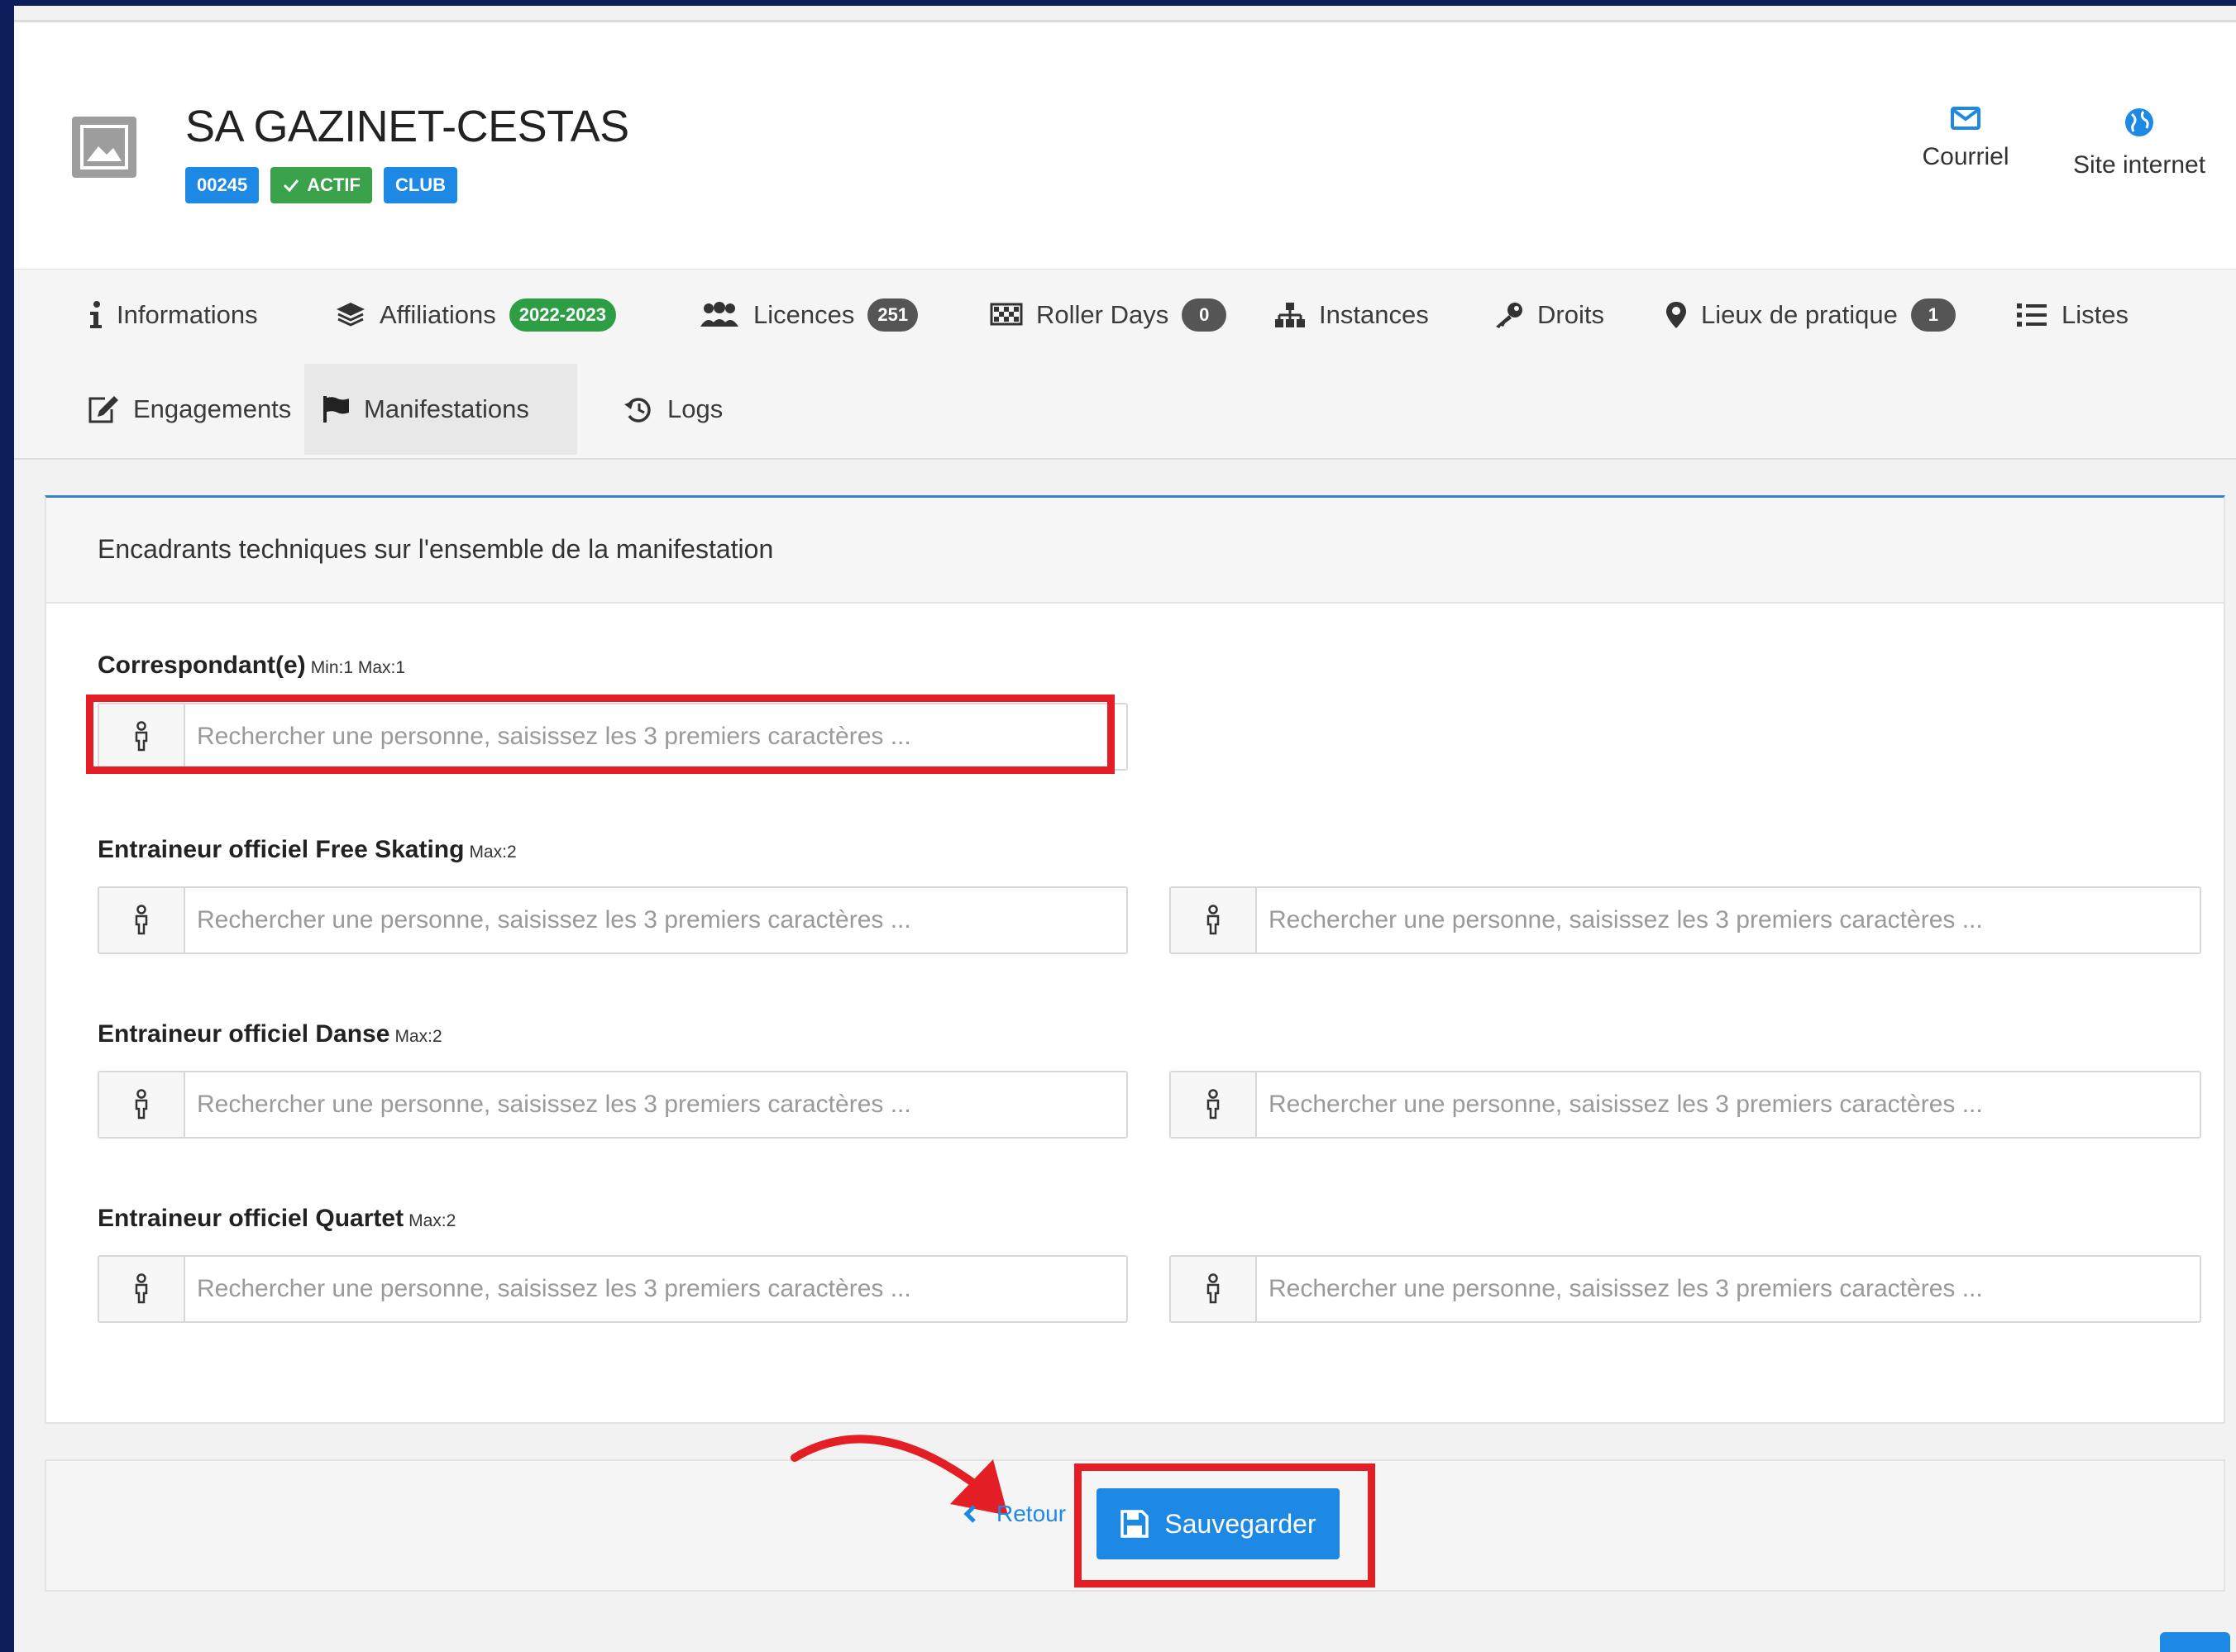  What do you see at coordinates (438, 314) in the screenshot?
I see `tab-label: Affiliations` at bounding box center [438, 314].